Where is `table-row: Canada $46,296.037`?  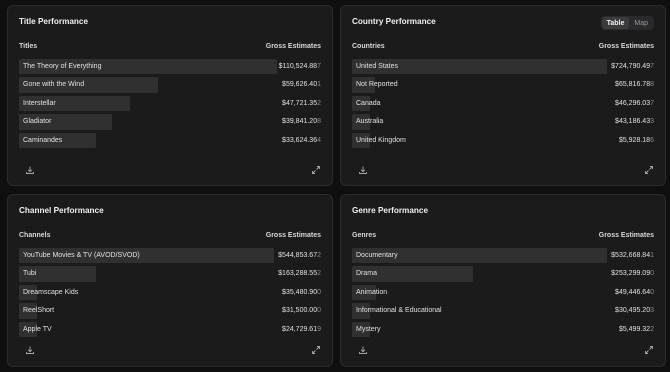
table-row: Canada $46,296.037 is located at coordinates (503, 103).